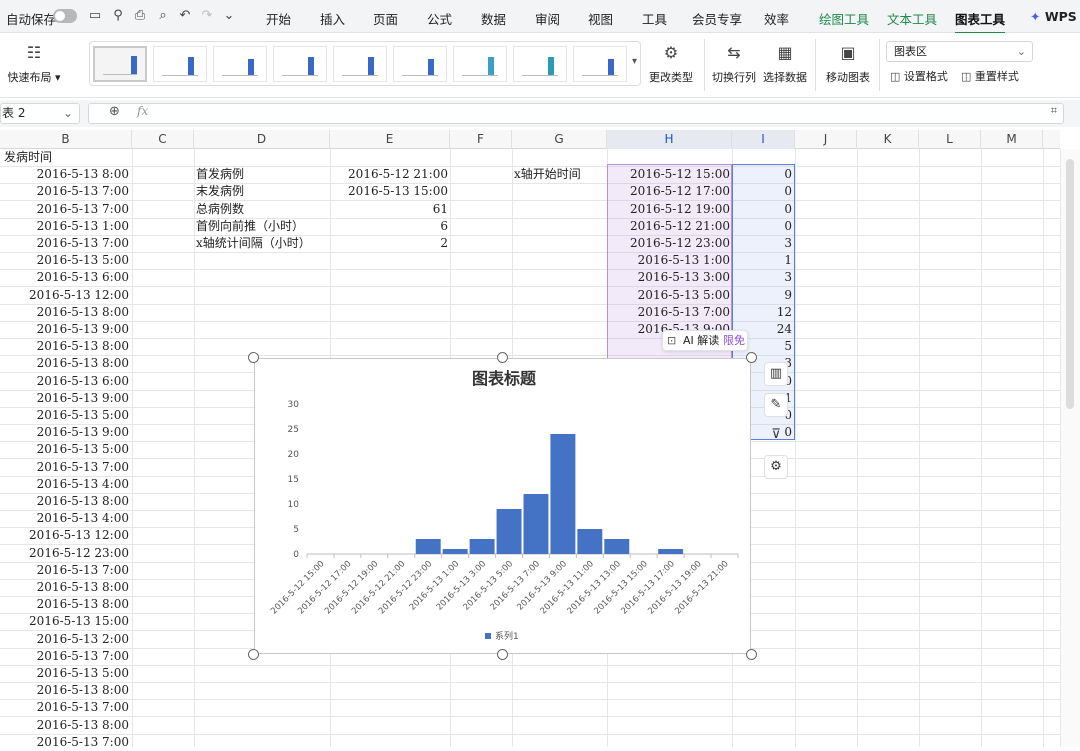 The width and height of the screenshot is (1080, 751). What do you see at coordinates (389, 174) in the screenshot?
I see `cell-e-value: 2016-5-12 21:00` at bounding box center [389, 174].